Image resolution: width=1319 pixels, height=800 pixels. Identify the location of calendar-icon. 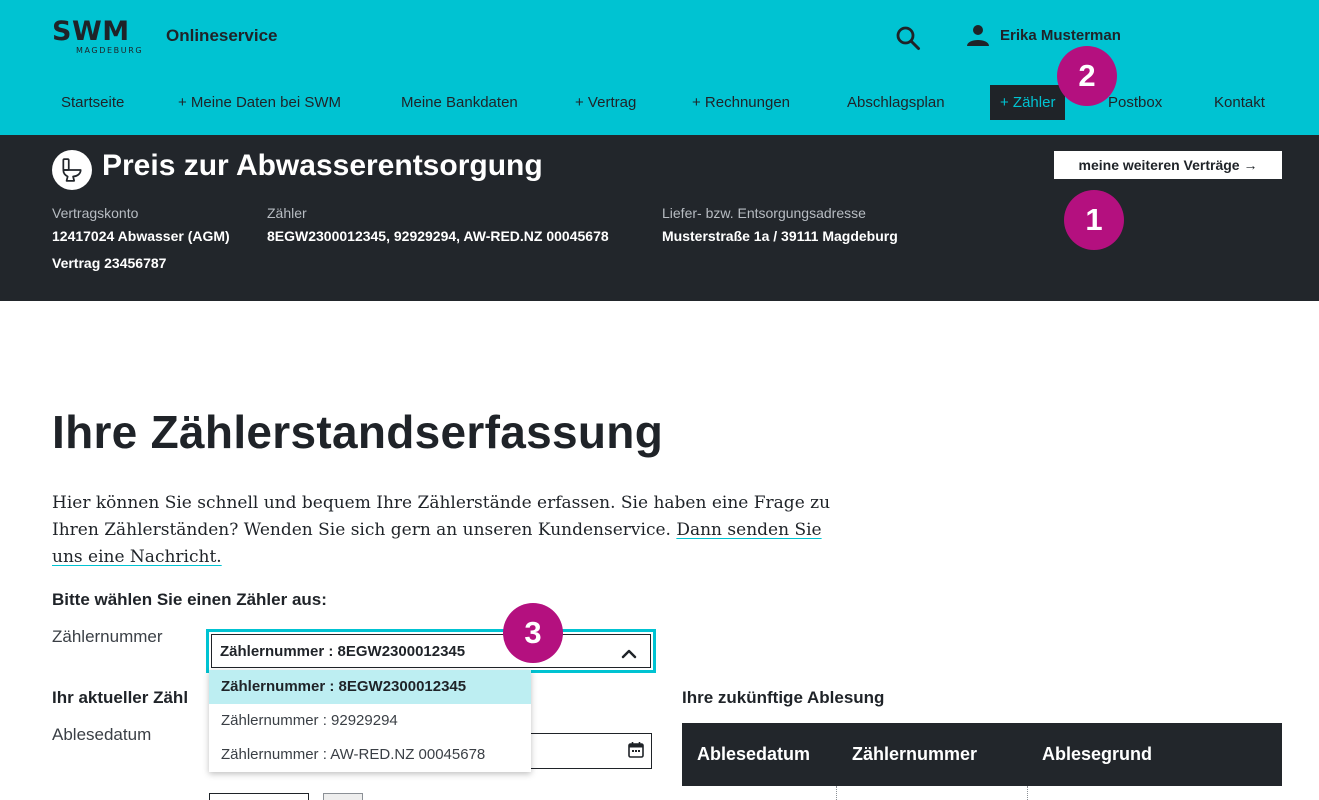
(636, 750).